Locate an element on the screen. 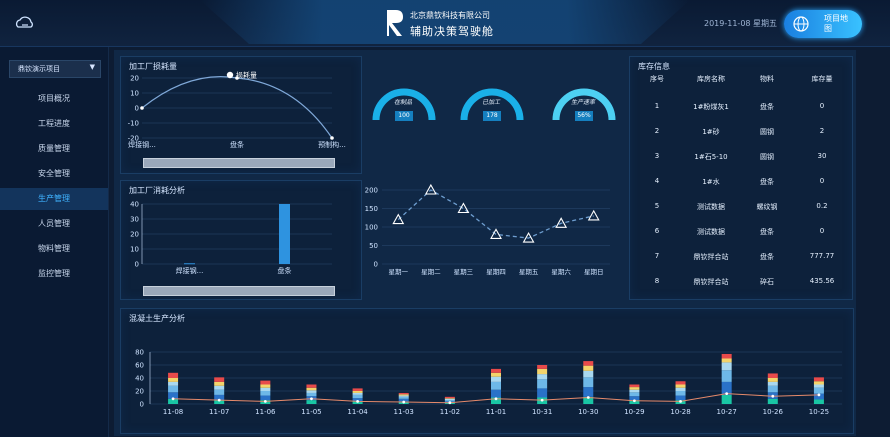 This screenshot has height=437, width=890. cloud-home-icon is located at coordinates (25, 23).